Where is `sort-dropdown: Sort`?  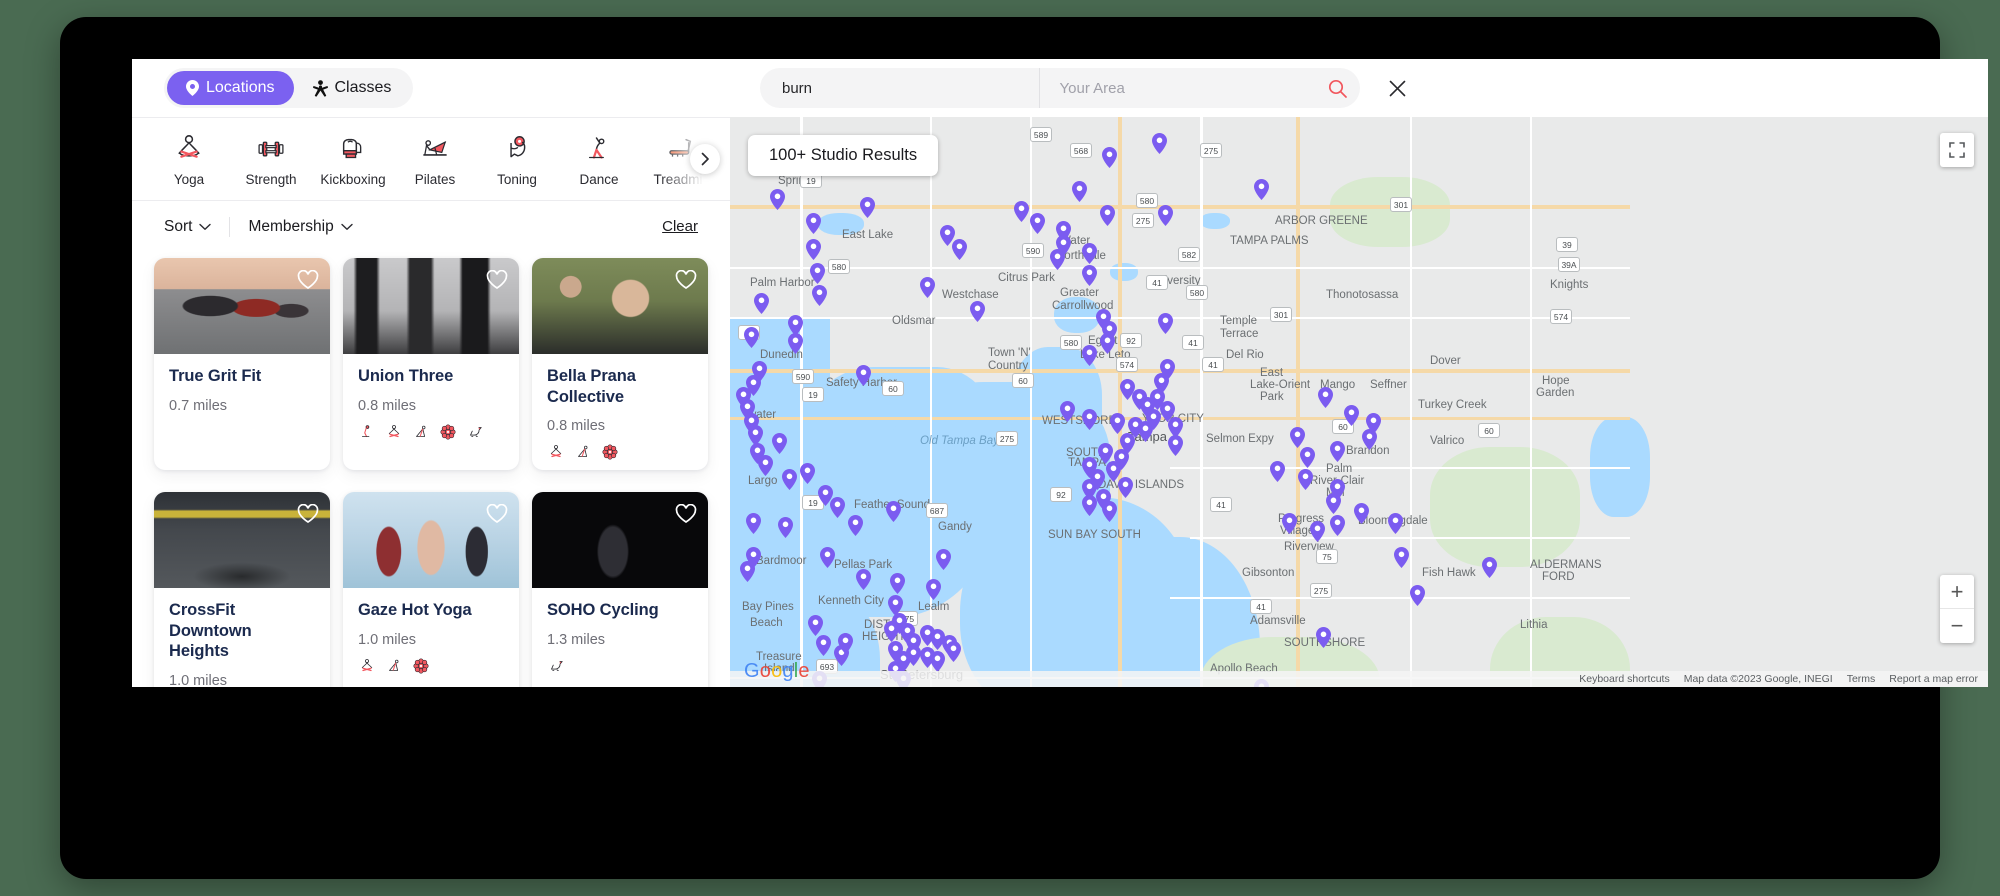 sort-dropdown: Sort is located at coordinates (188, 227).